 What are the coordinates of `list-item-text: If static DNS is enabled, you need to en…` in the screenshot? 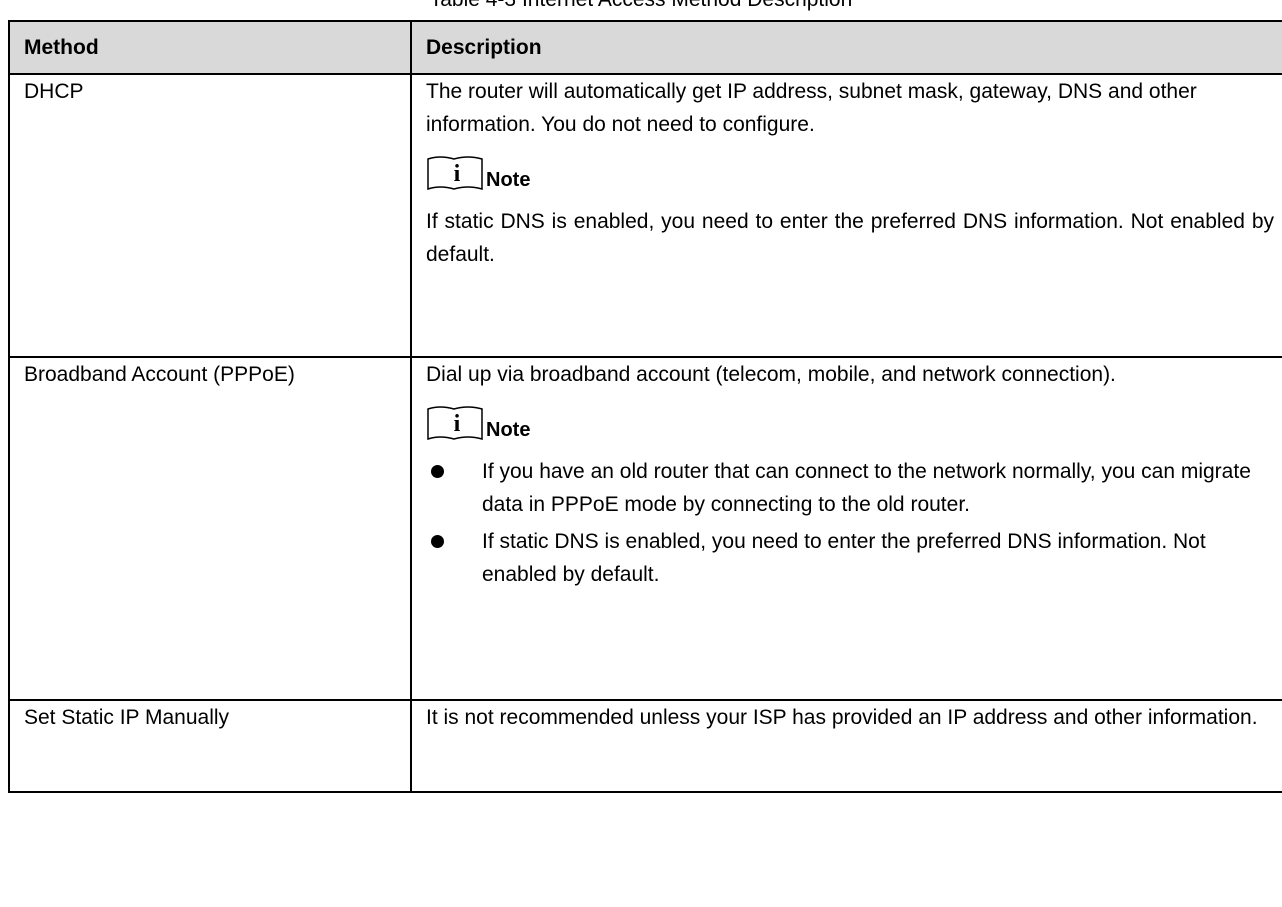 It's located at (844, 558).